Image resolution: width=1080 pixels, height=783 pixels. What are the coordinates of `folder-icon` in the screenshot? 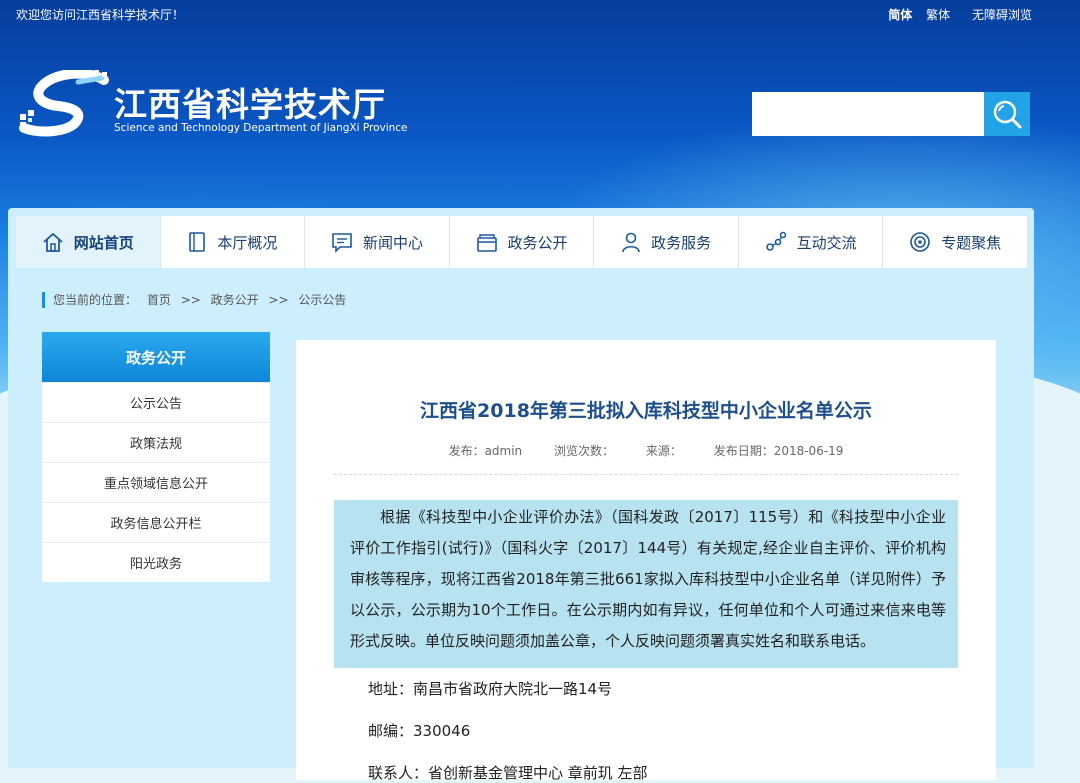 It's located at (486, 243).